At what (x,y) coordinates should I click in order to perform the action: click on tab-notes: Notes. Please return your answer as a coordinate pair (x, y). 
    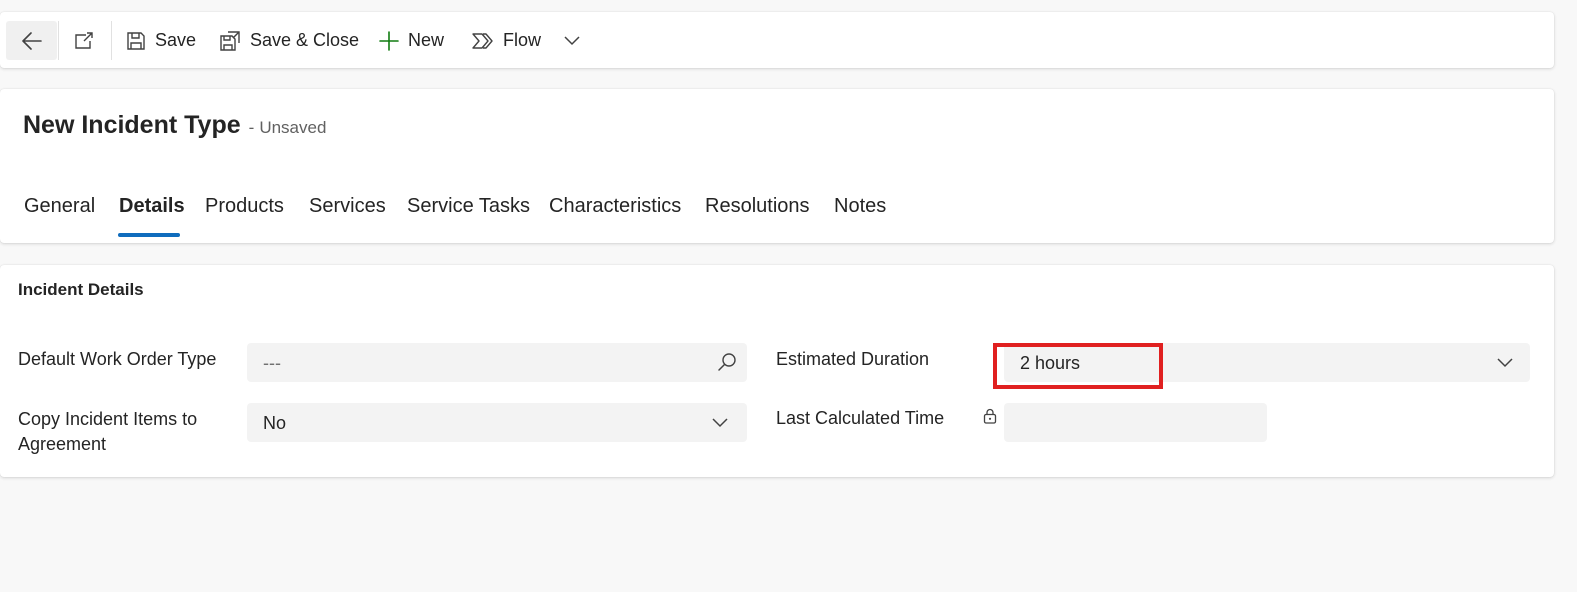
    Looking at the image, I should click on (860, 206).